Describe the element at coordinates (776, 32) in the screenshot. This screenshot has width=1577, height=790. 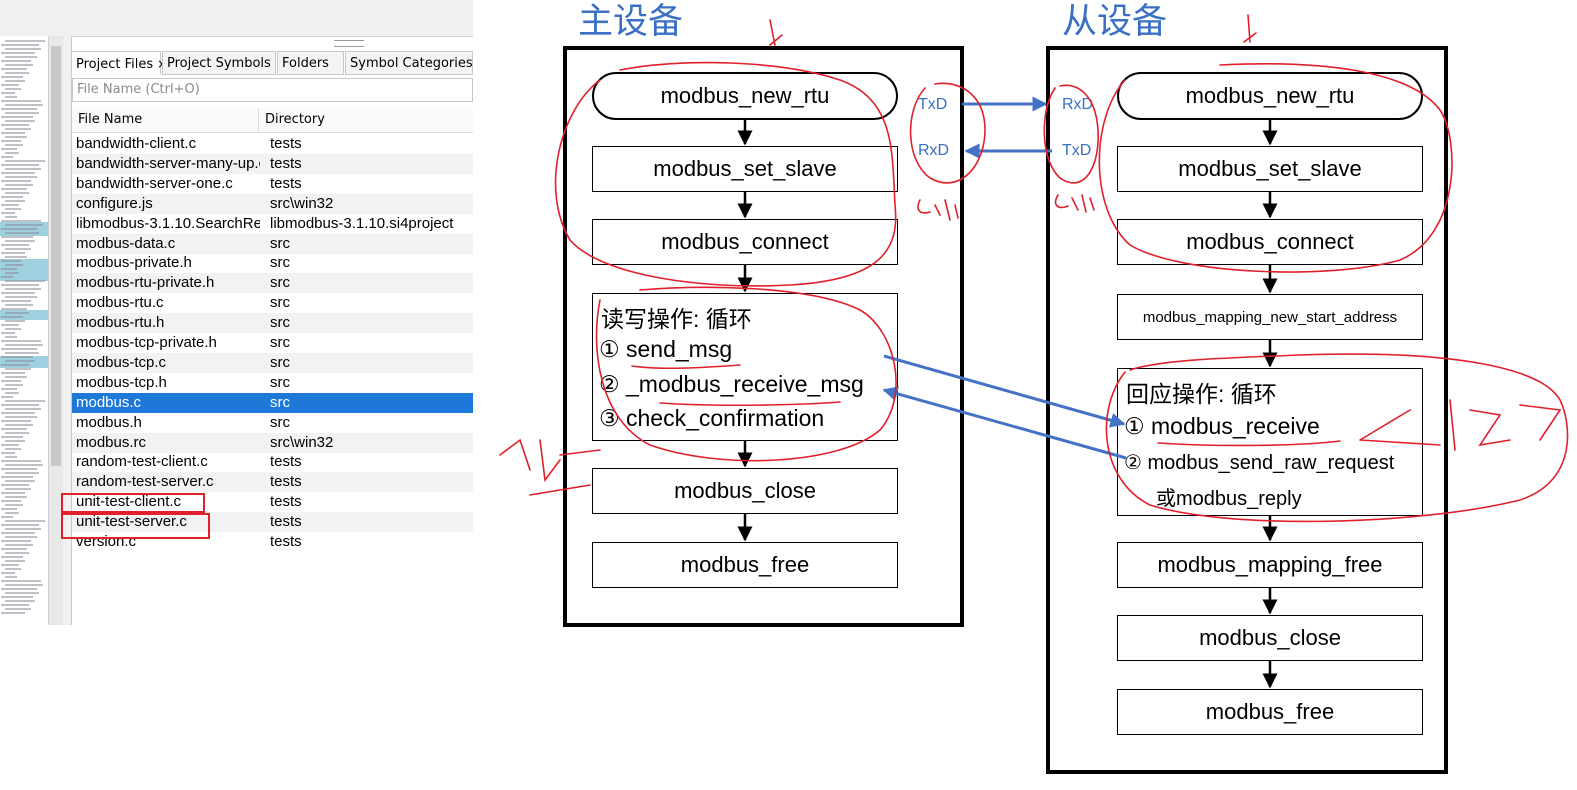
I see `annotation-mark-master` at that location.